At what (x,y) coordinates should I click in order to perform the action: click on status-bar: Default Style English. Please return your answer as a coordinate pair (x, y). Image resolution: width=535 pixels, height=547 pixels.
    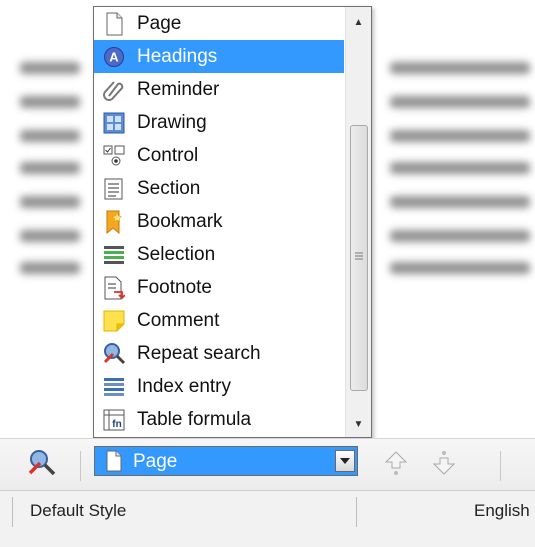
    Looking at the image, I should click on (267, 518).